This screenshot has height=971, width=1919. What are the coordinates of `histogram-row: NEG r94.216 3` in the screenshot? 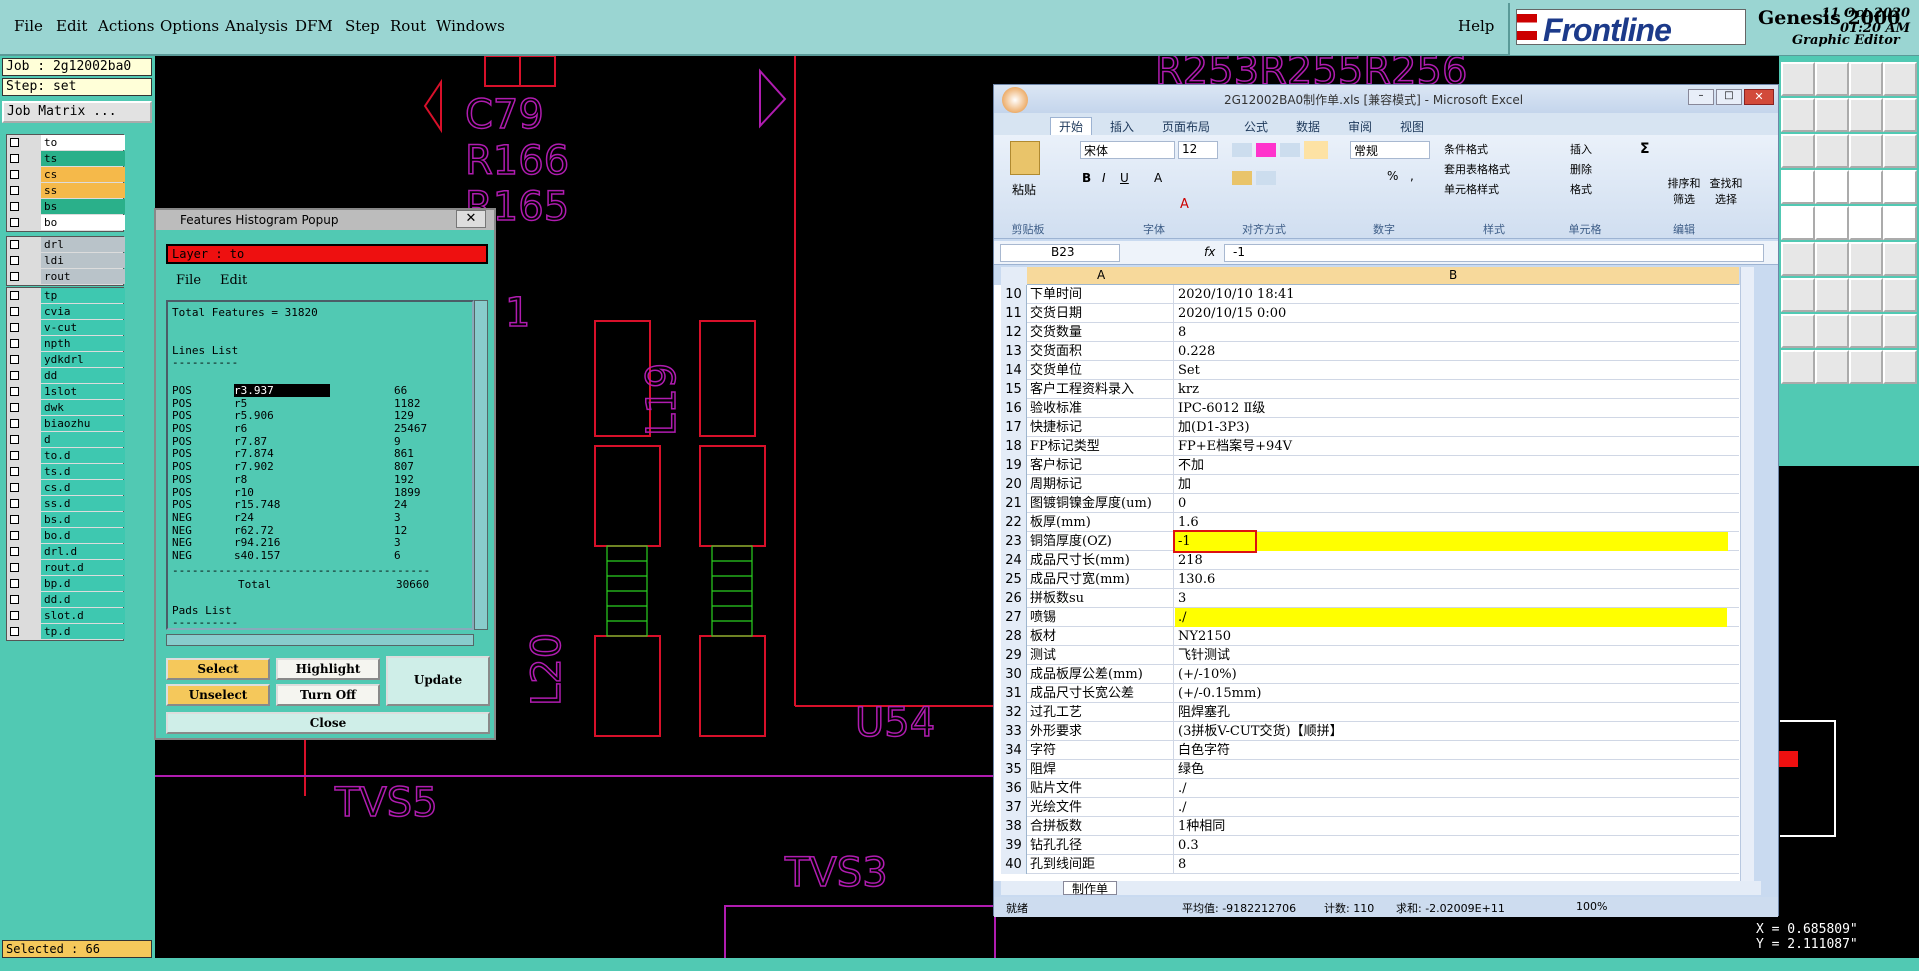 It's located at (317, 542).